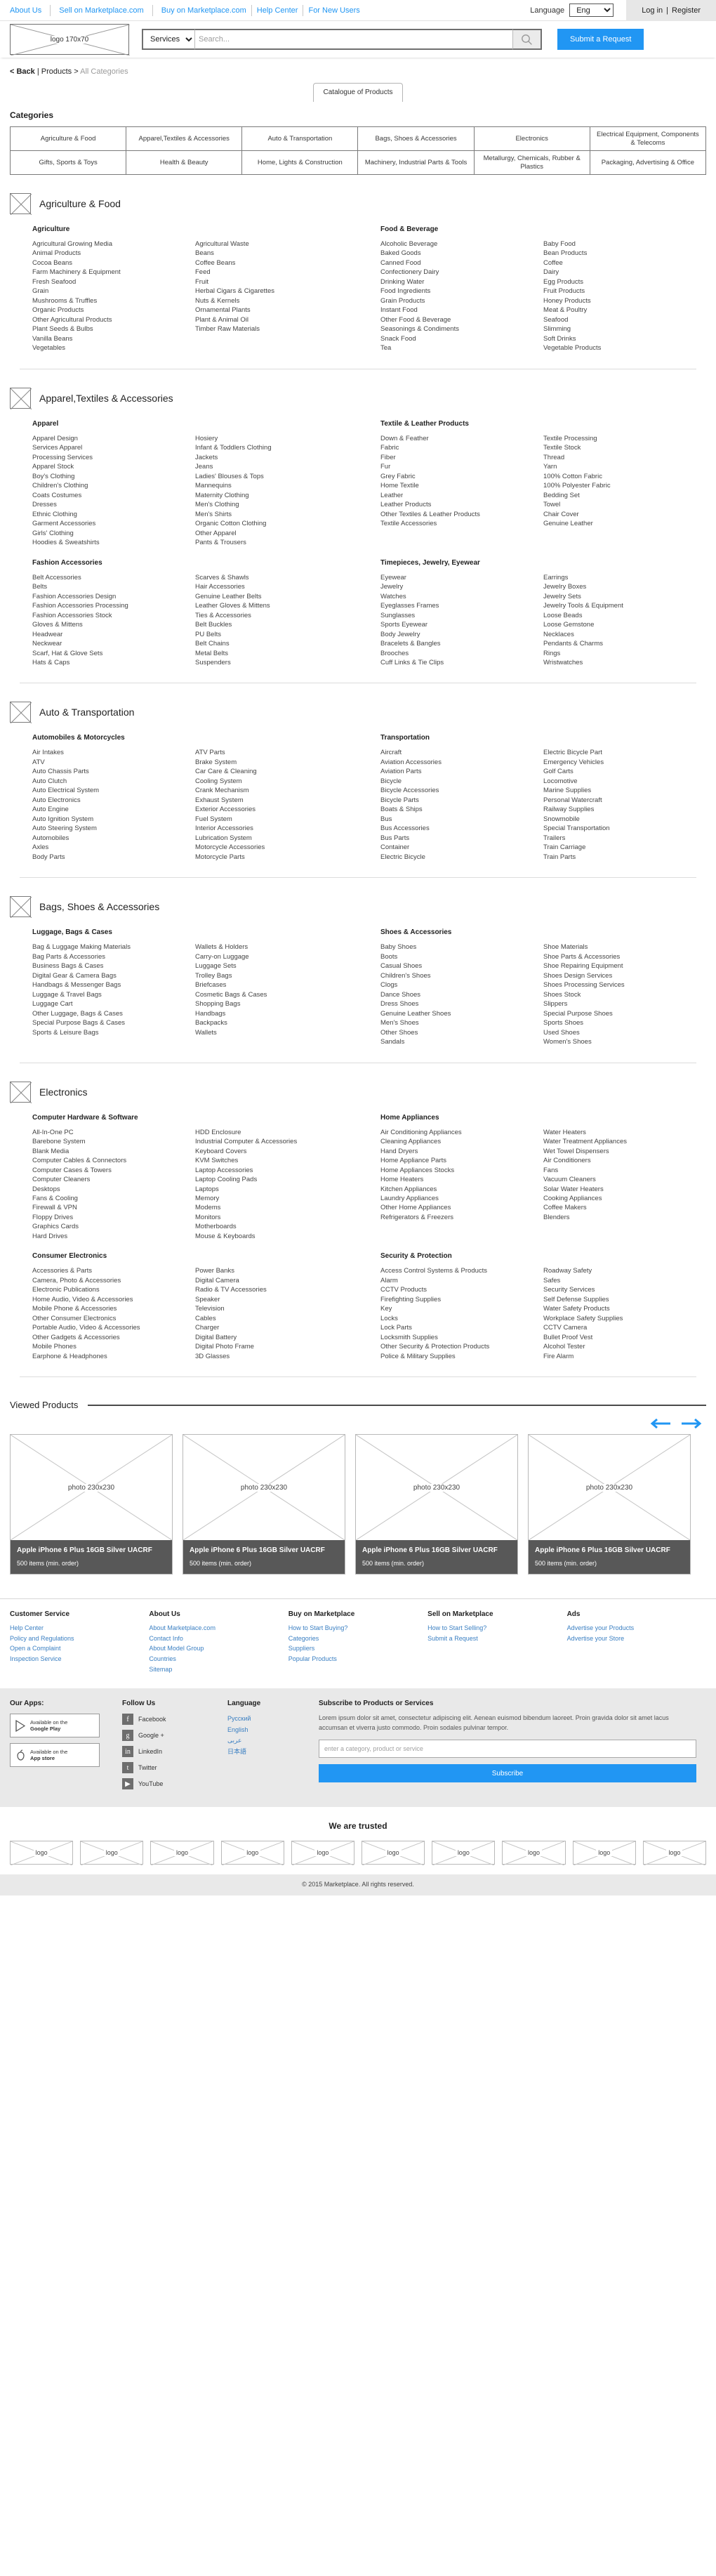  What do you see at coordinates (591, 10) in the screenshot?
I see `language-select: Eng Рус عربى 日本語` at bounding box center [591, 10].